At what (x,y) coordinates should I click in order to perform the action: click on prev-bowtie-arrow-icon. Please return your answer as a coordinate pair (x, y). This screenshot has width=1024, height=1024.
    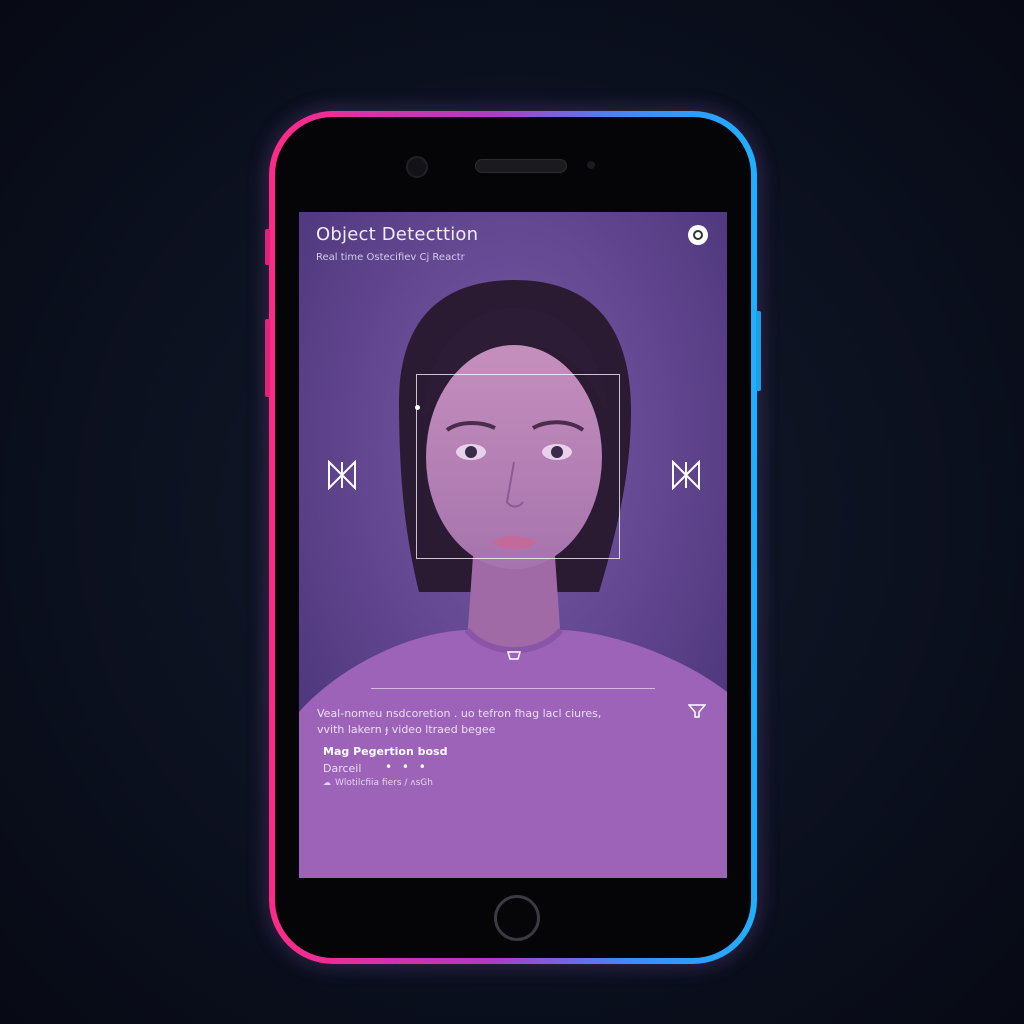
    Looking at the image, I should click on (342, 475).